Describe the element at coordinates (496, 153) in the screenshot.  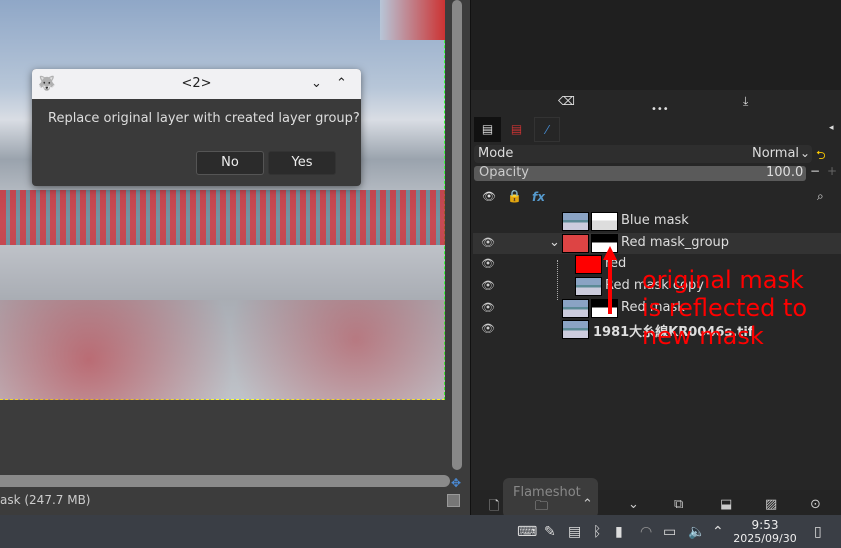
I see `mode-label: Mode` at that location.